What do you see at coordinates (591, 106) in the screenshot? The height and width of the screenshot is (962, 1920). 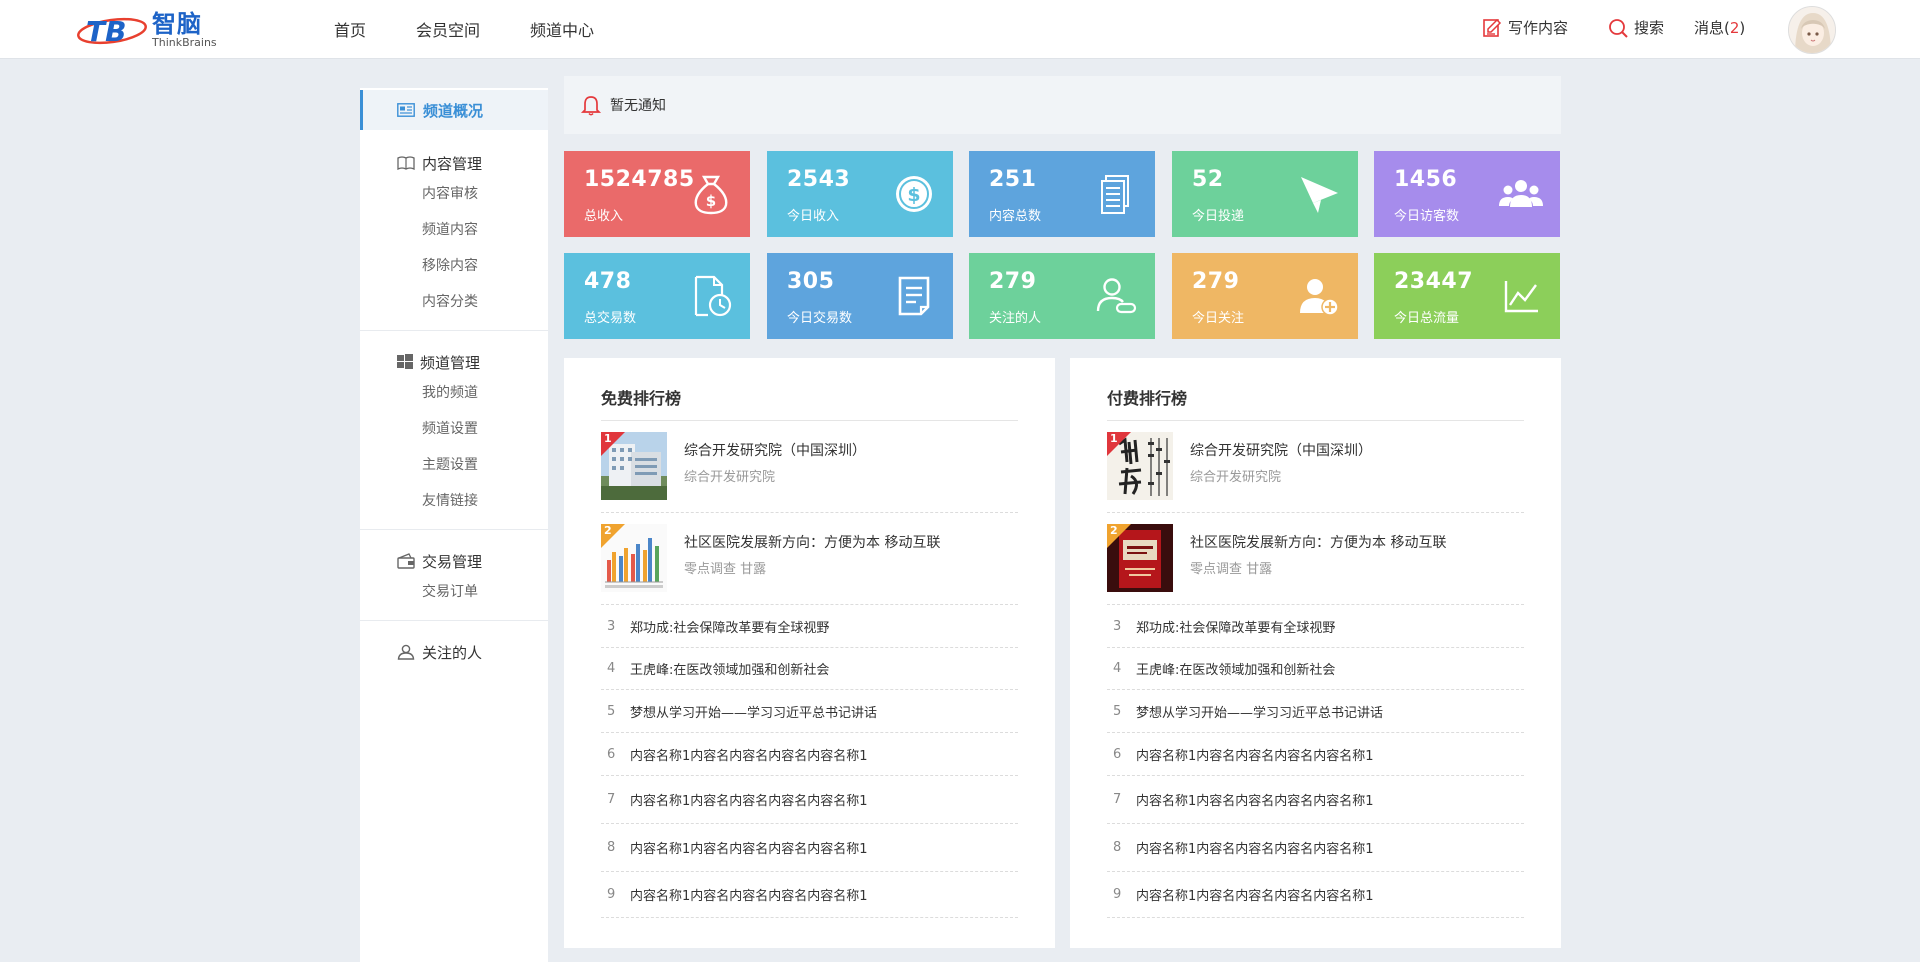 I see `bell-icon` at bounding box center [591, 106].